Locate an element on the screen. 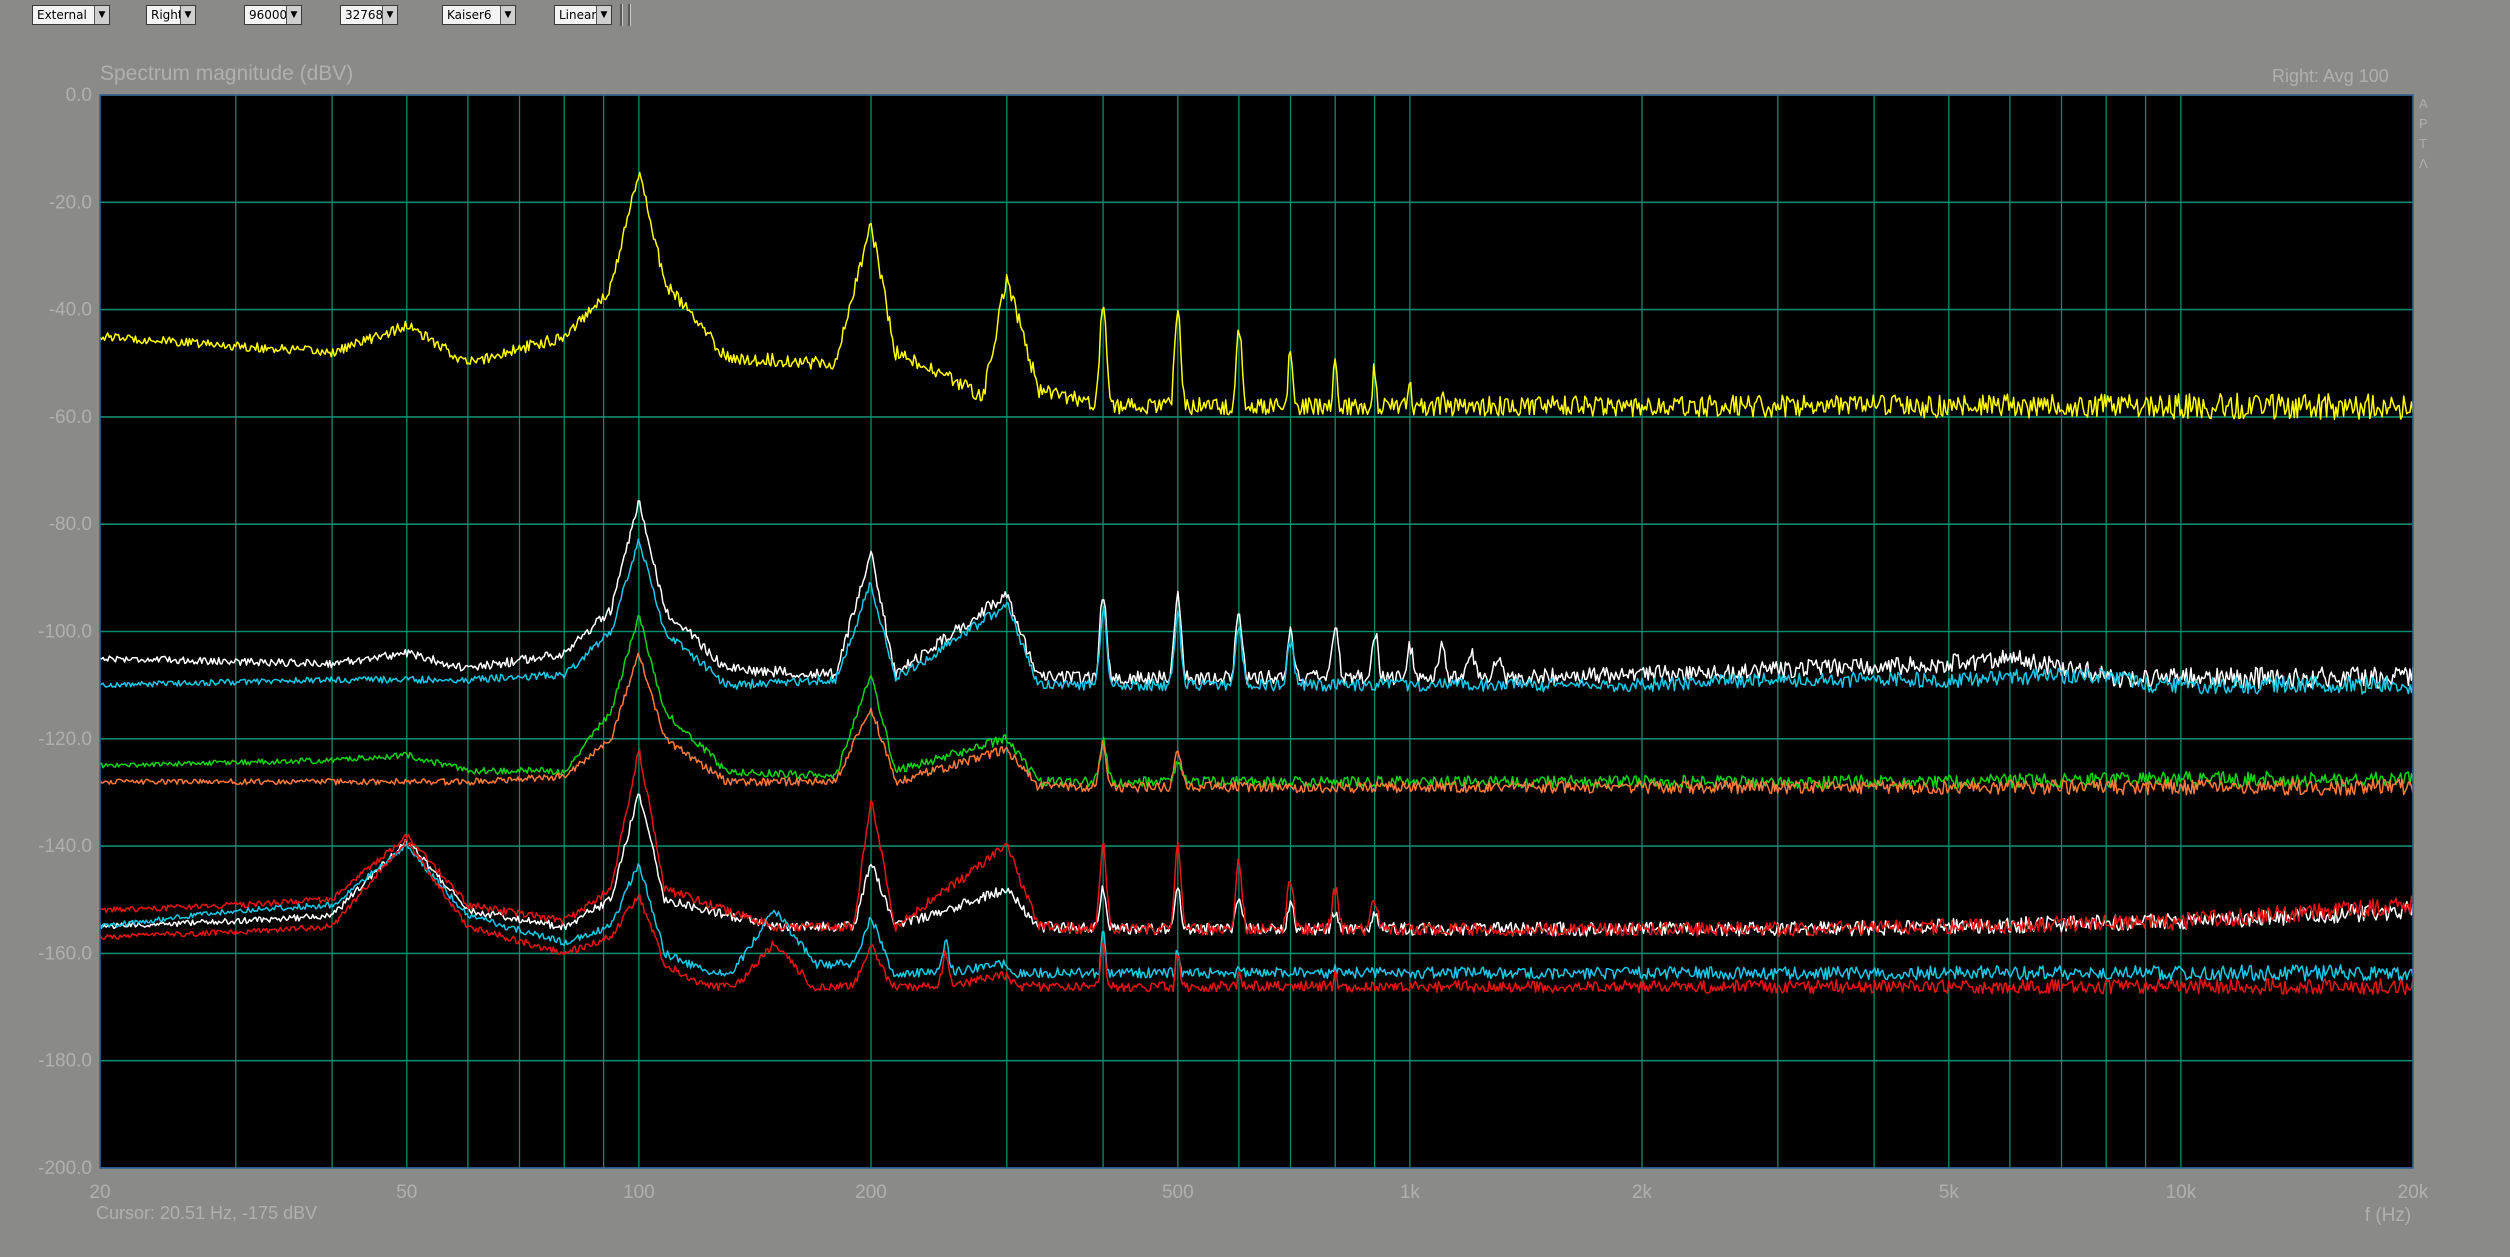  y-tick-label: -200.0 is located at coordinates (65, 1168).